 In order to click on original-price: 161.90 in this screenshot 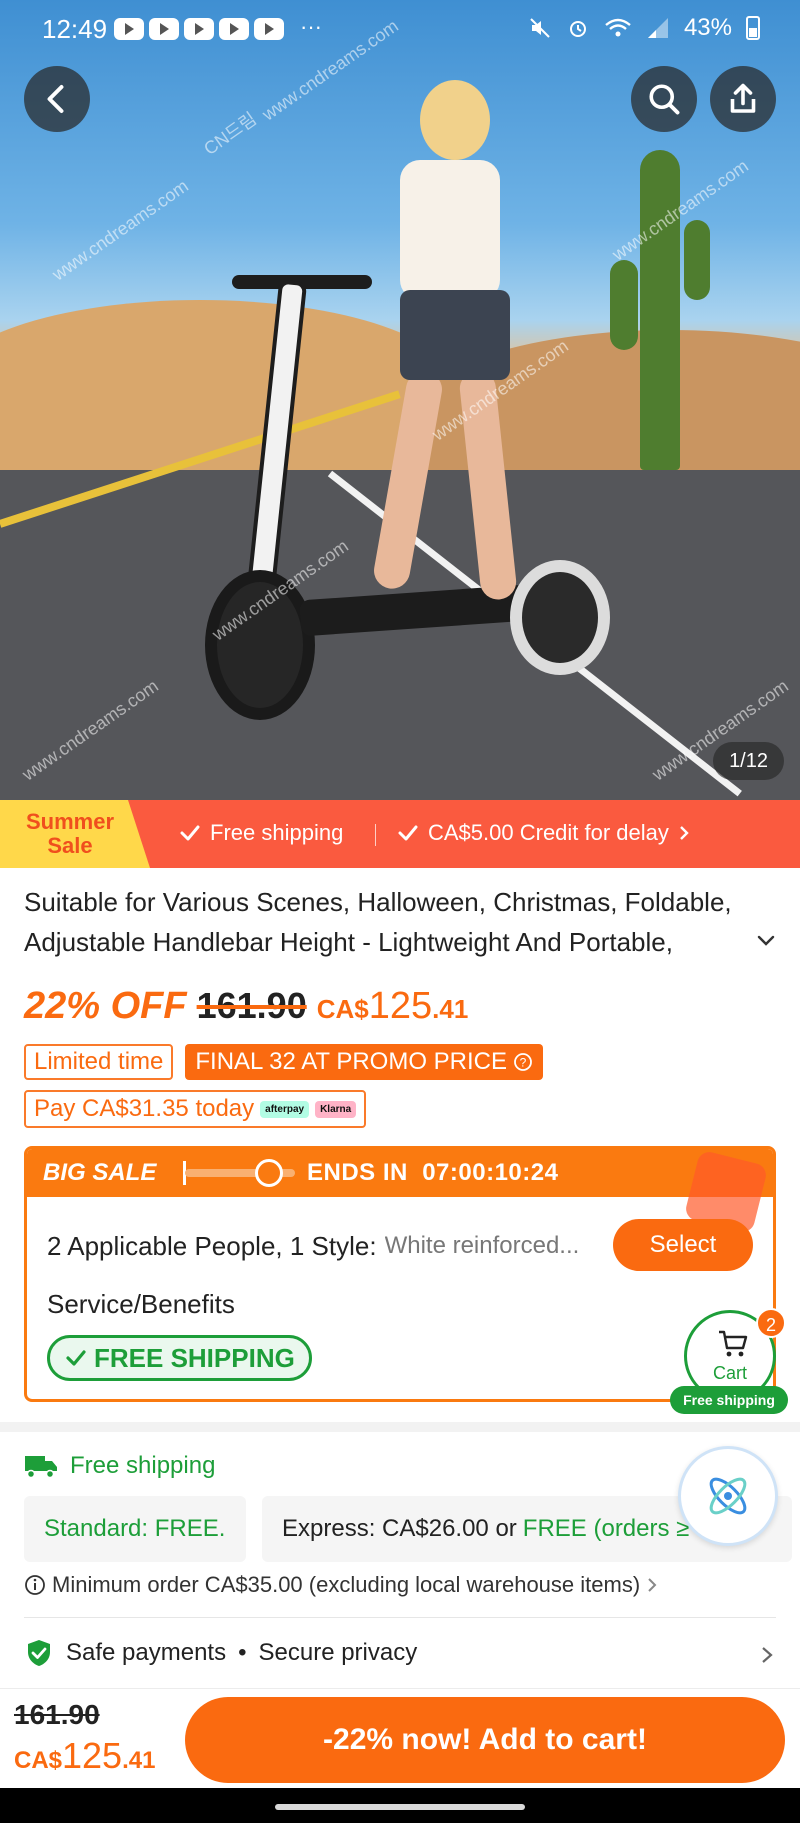, I will do `click(251, 1005)`.